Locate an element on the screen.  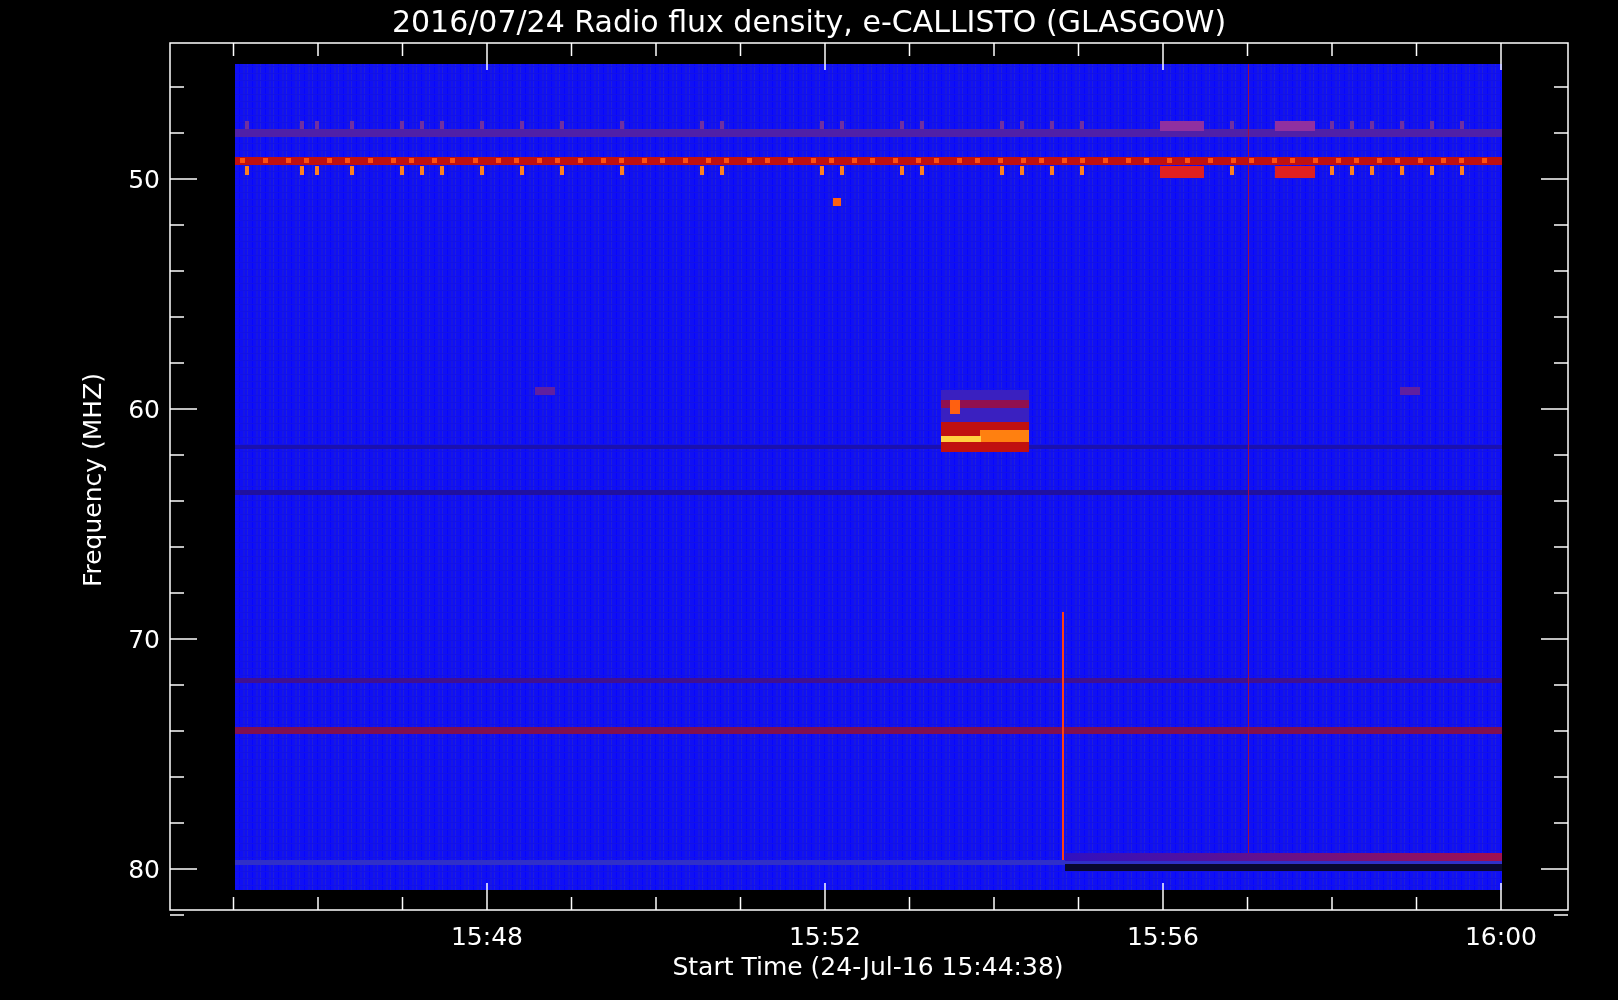
y-tick-label: 60 is located at coordinates (144, 409).